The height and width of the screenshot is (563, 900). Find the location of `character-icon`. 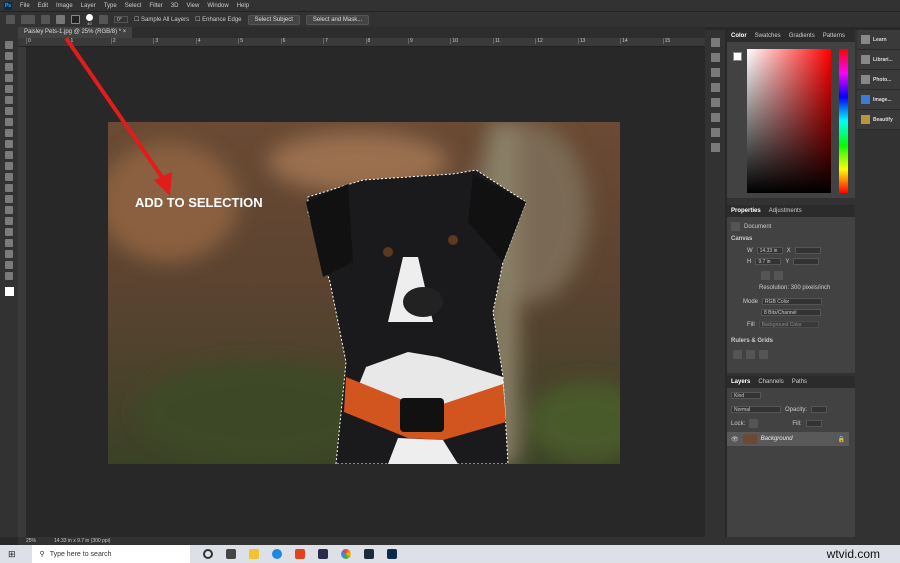

character-icon is located at coordinates (715, 102).